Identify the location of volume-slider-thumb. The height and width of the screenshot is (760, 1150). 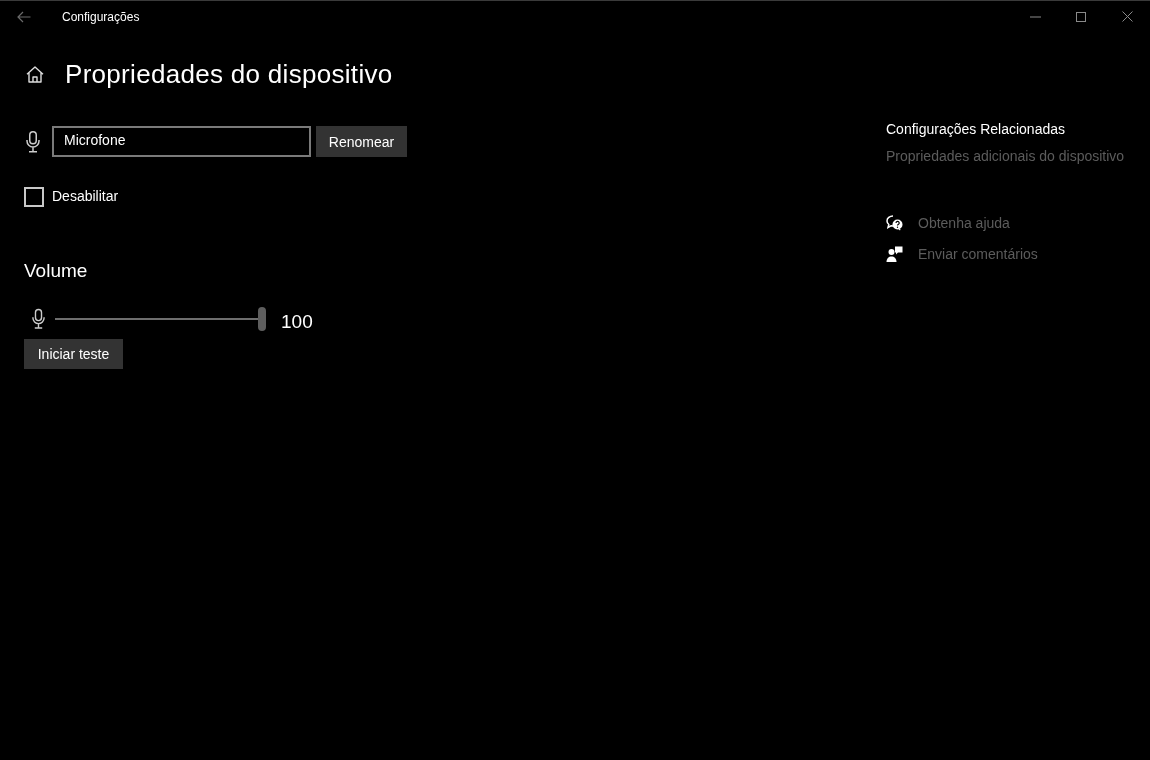
(262, 319).